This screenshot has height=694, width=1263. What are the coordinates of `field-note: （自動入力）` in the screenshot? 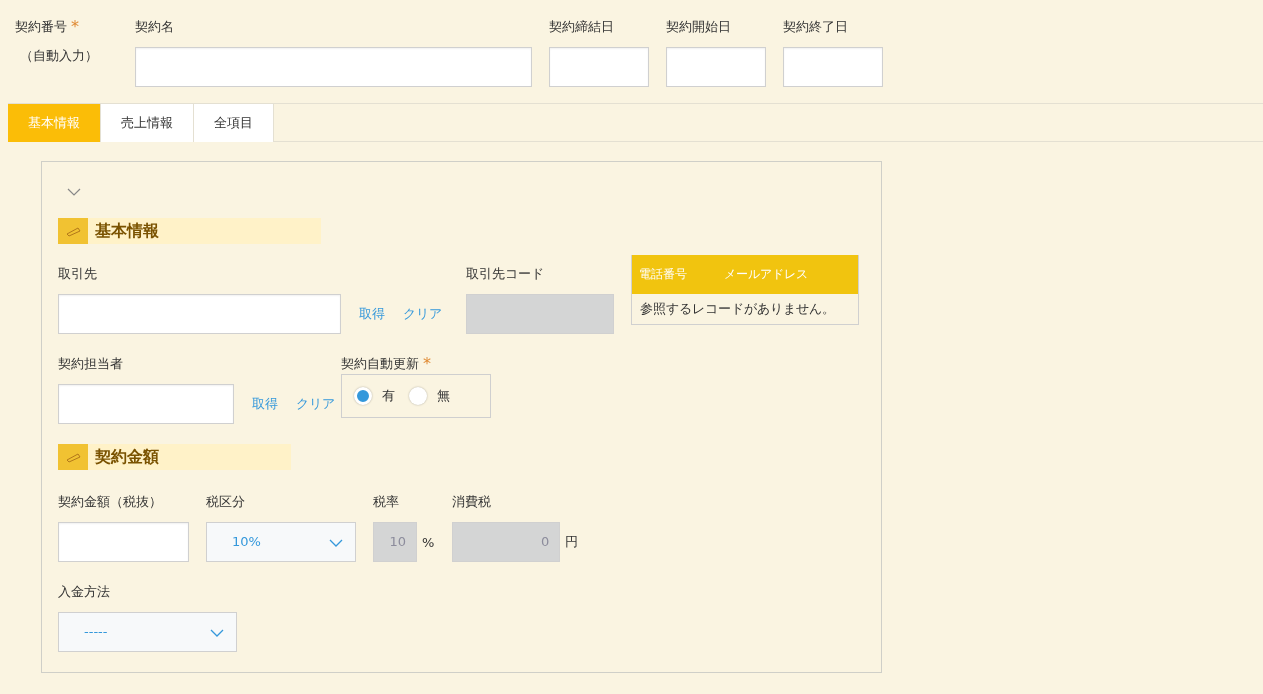 It's located at (59, 56).